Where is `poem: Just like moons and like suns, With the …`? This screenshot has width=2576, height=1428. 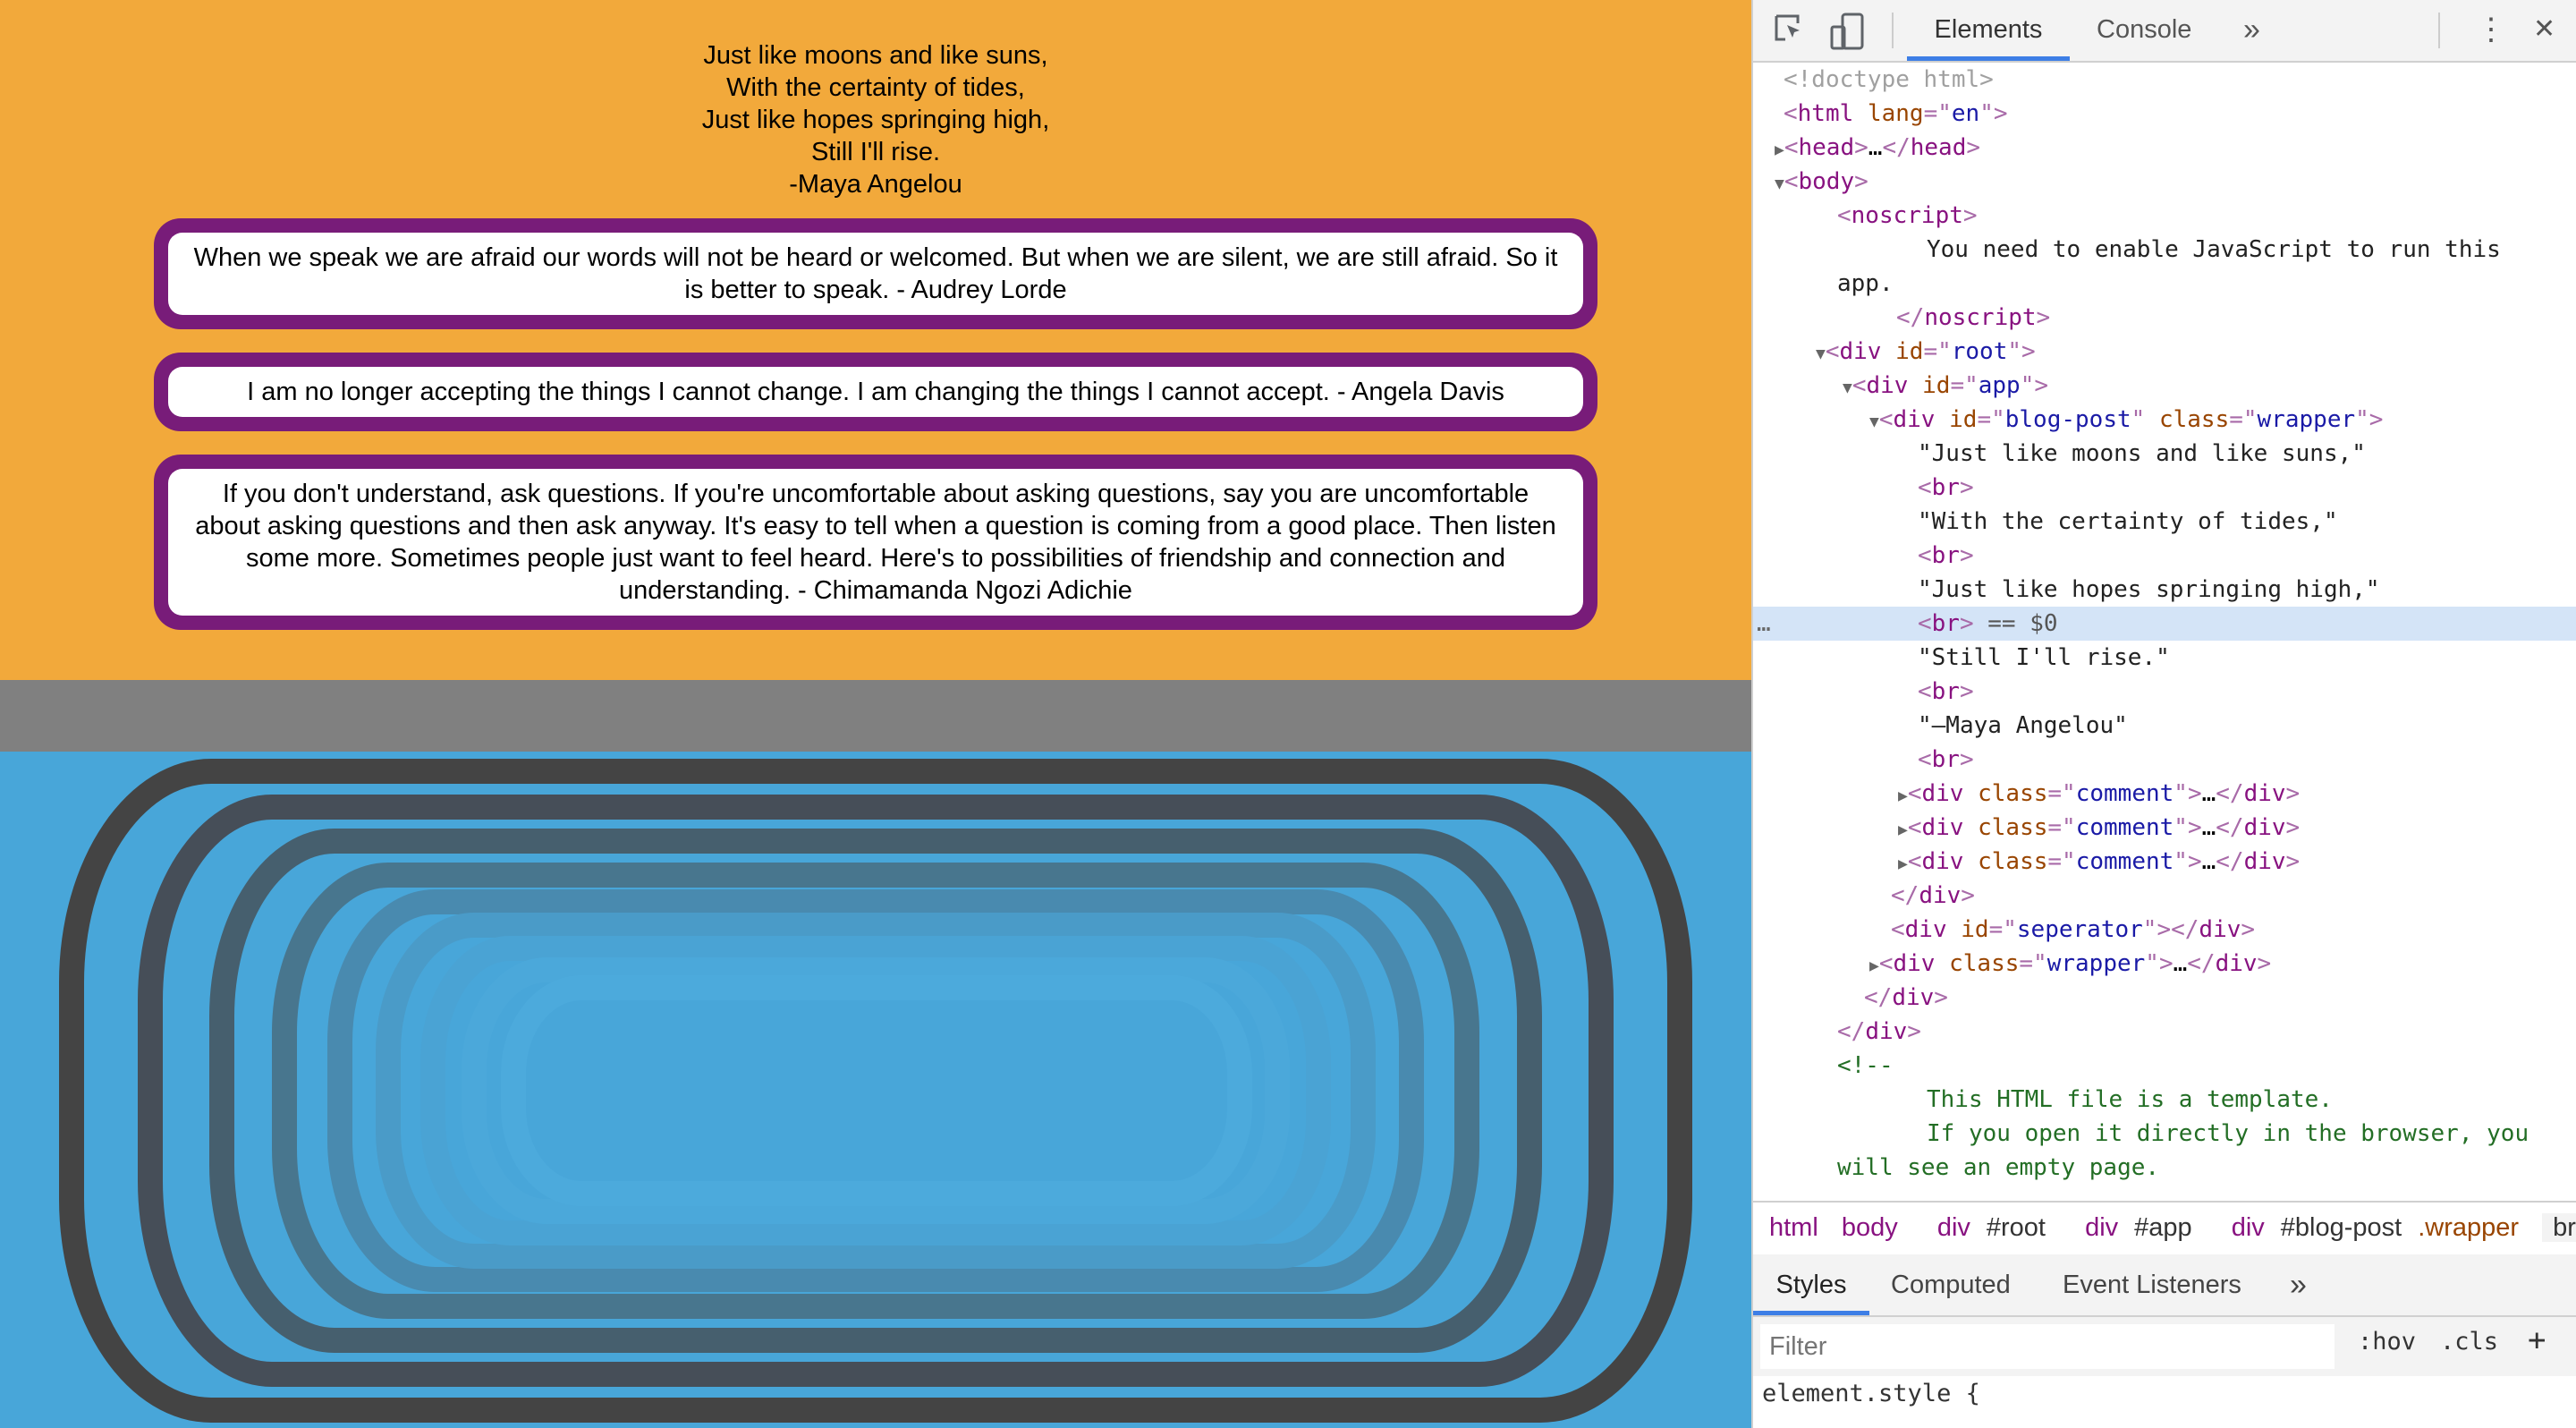 poem: Just like moons and like suns, With the … is located at coordinates (875, 119).